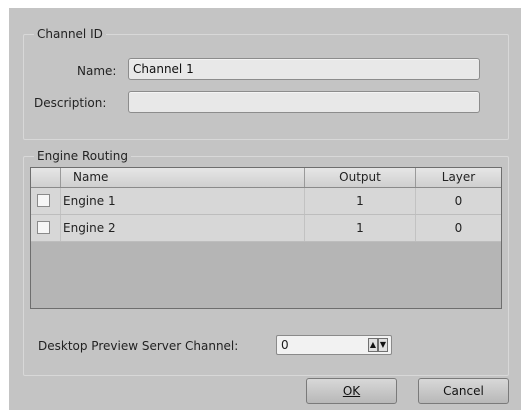 The height and width of the screenshot is (410, 526). I want to click on spin-down-icon: ▼, so click(383, 345).